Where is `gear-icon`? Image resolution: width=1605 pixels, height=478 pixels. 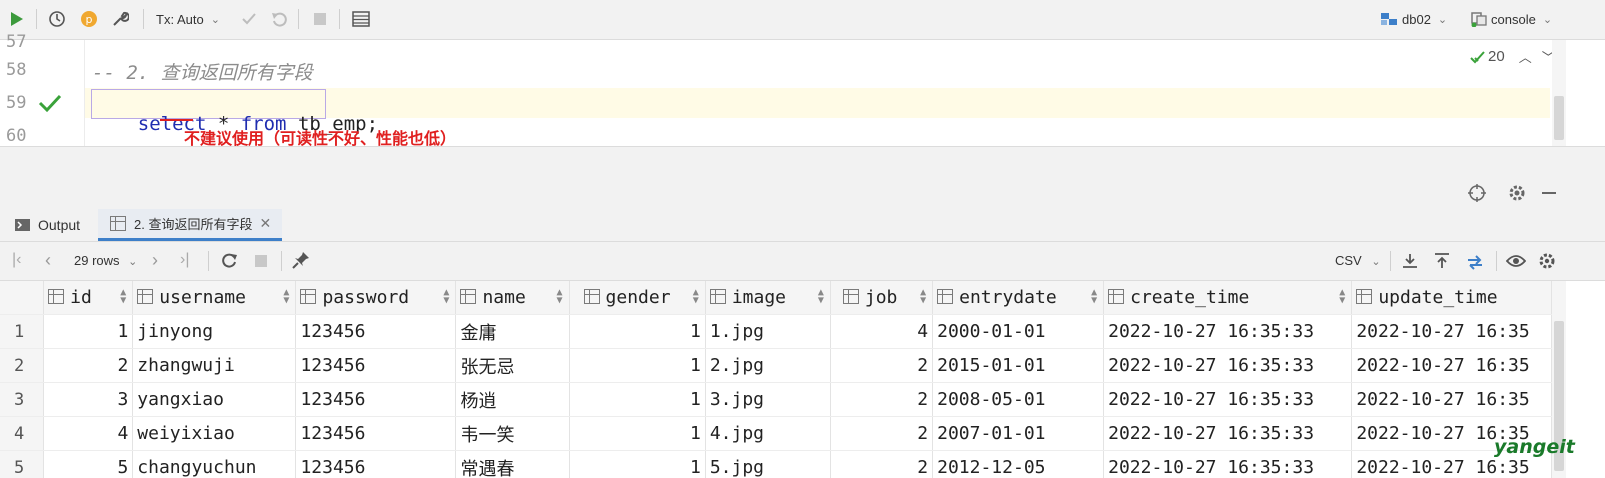 gear-icon is located at coordinates (1547, 261).